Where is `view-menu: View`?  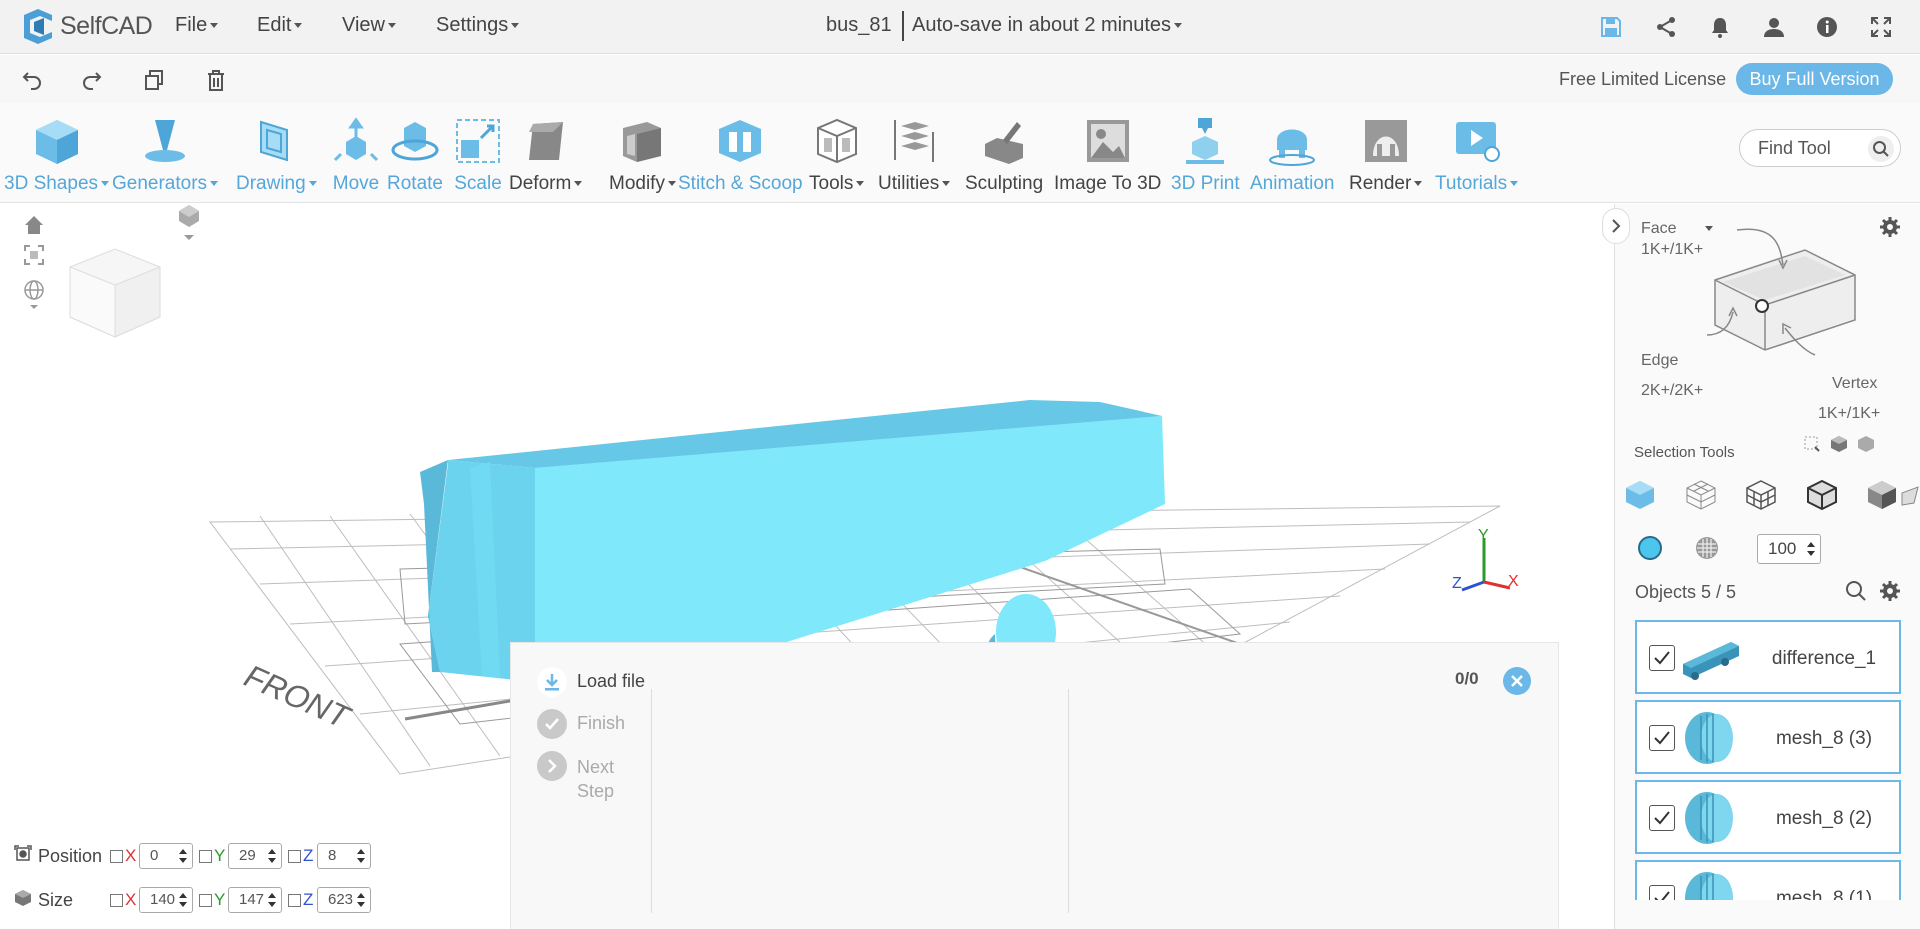 view-menu: View is located at coordinates (369, 25).